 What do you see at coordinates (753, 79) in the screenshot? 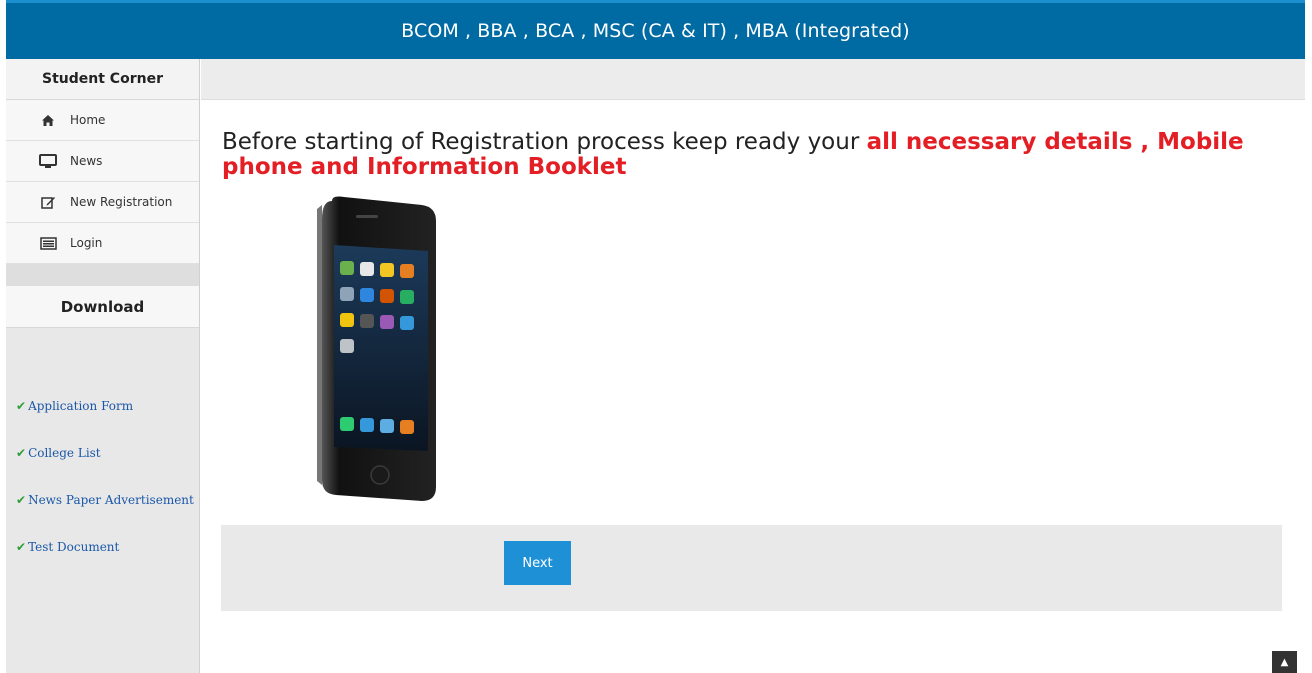
I see `content-topbar` at bounding box center [753, 79].